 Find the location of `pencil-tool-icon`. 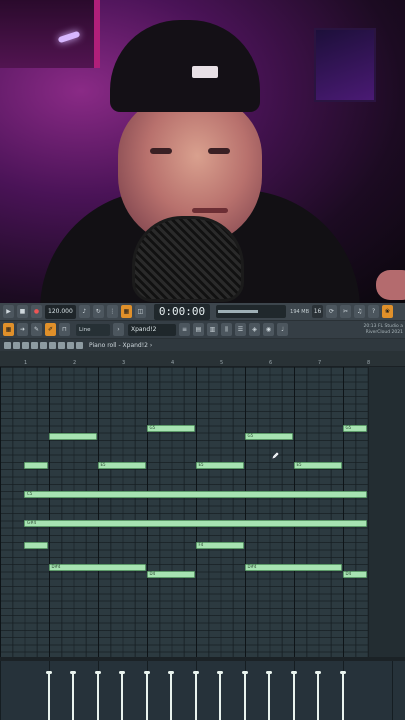

pencil-tool-icon is located at coordinates (16, 345).